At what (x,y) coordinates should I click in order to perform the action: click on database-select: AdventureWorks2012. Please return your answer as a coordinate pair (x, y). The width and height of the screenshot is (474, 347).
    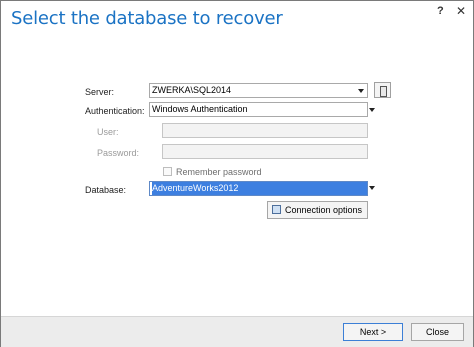
    Looking at the image, I should click on (258, 188).